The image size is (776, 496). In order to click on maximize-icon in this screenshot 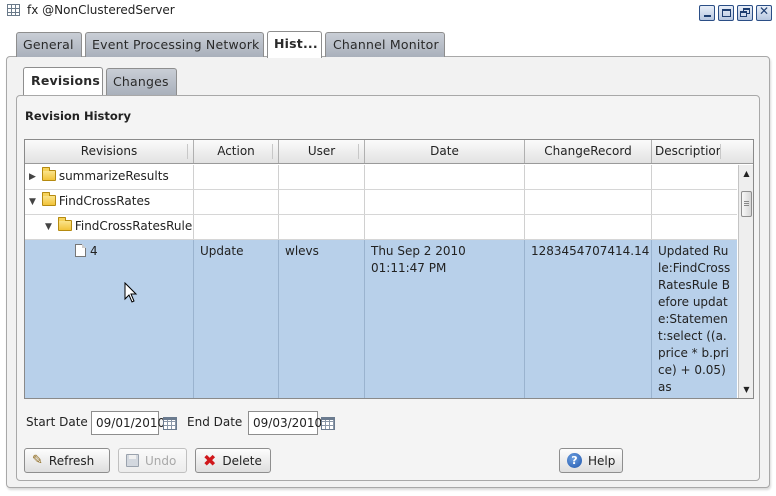, I will do `click(726, 13)`.